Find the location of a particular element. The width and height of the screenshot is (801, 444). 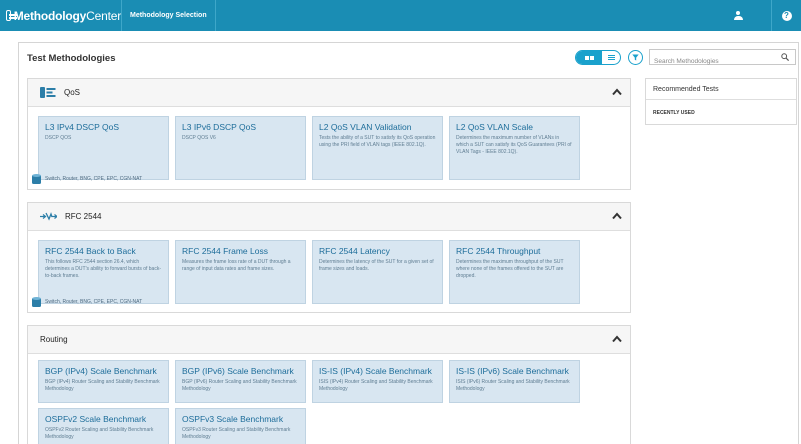

app-logo: MethodologyCenter is located at coordinates (60, 15).